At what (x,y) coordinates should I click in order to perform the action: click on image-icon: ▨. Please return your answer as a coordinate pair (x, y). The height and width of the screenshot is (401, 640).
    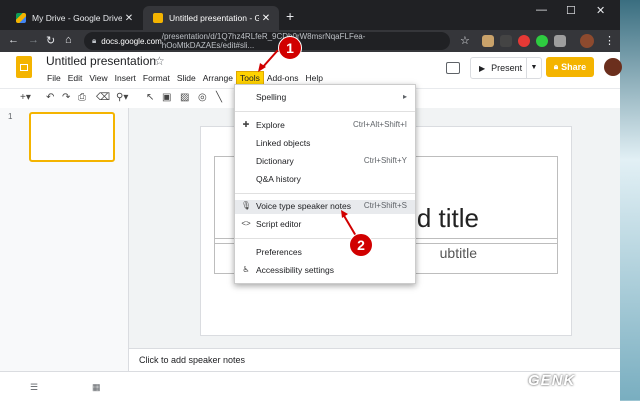
    Looking at the image, I should click on (184, 97).